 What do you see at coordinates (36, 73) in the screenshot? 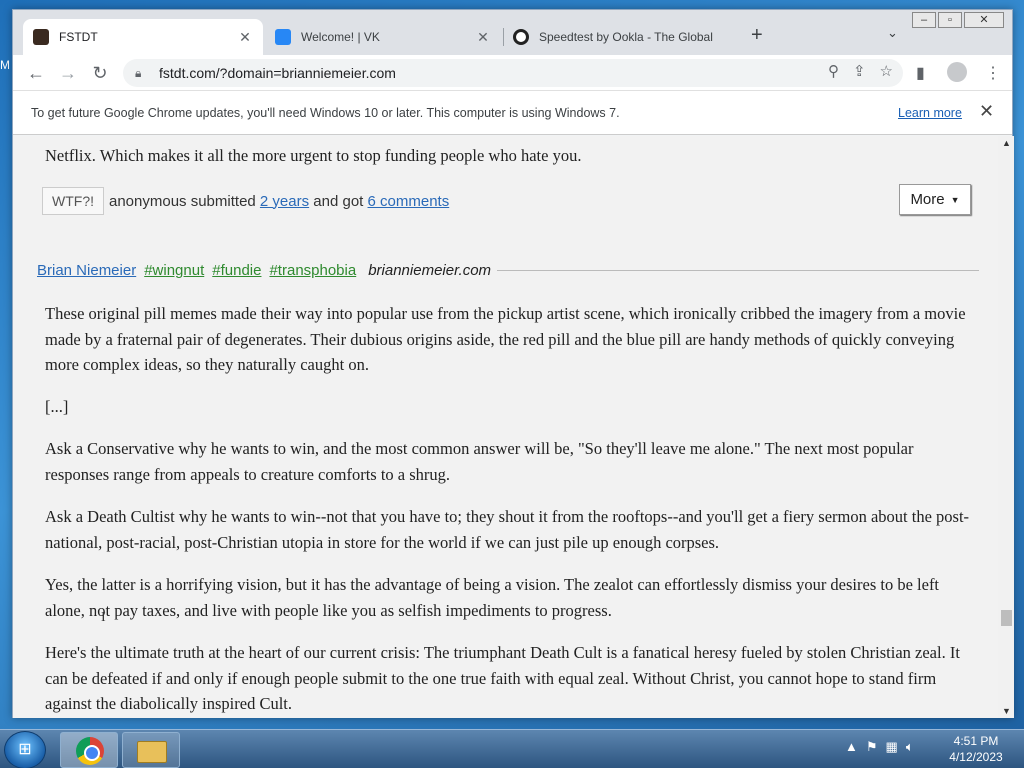
I see `back-arrow-icon: ←` at bounding box center [36, 73].